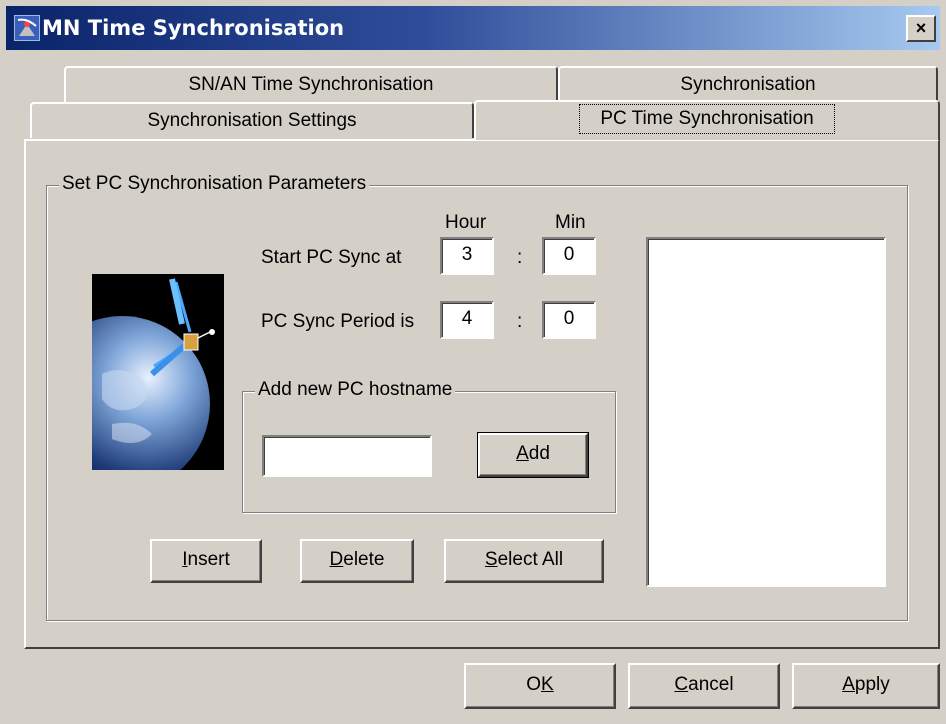  What do you see at coordinates (711, 684) in the screenshot?
I see `cancel-button-label: ancel` at bounding box center [711, 684].